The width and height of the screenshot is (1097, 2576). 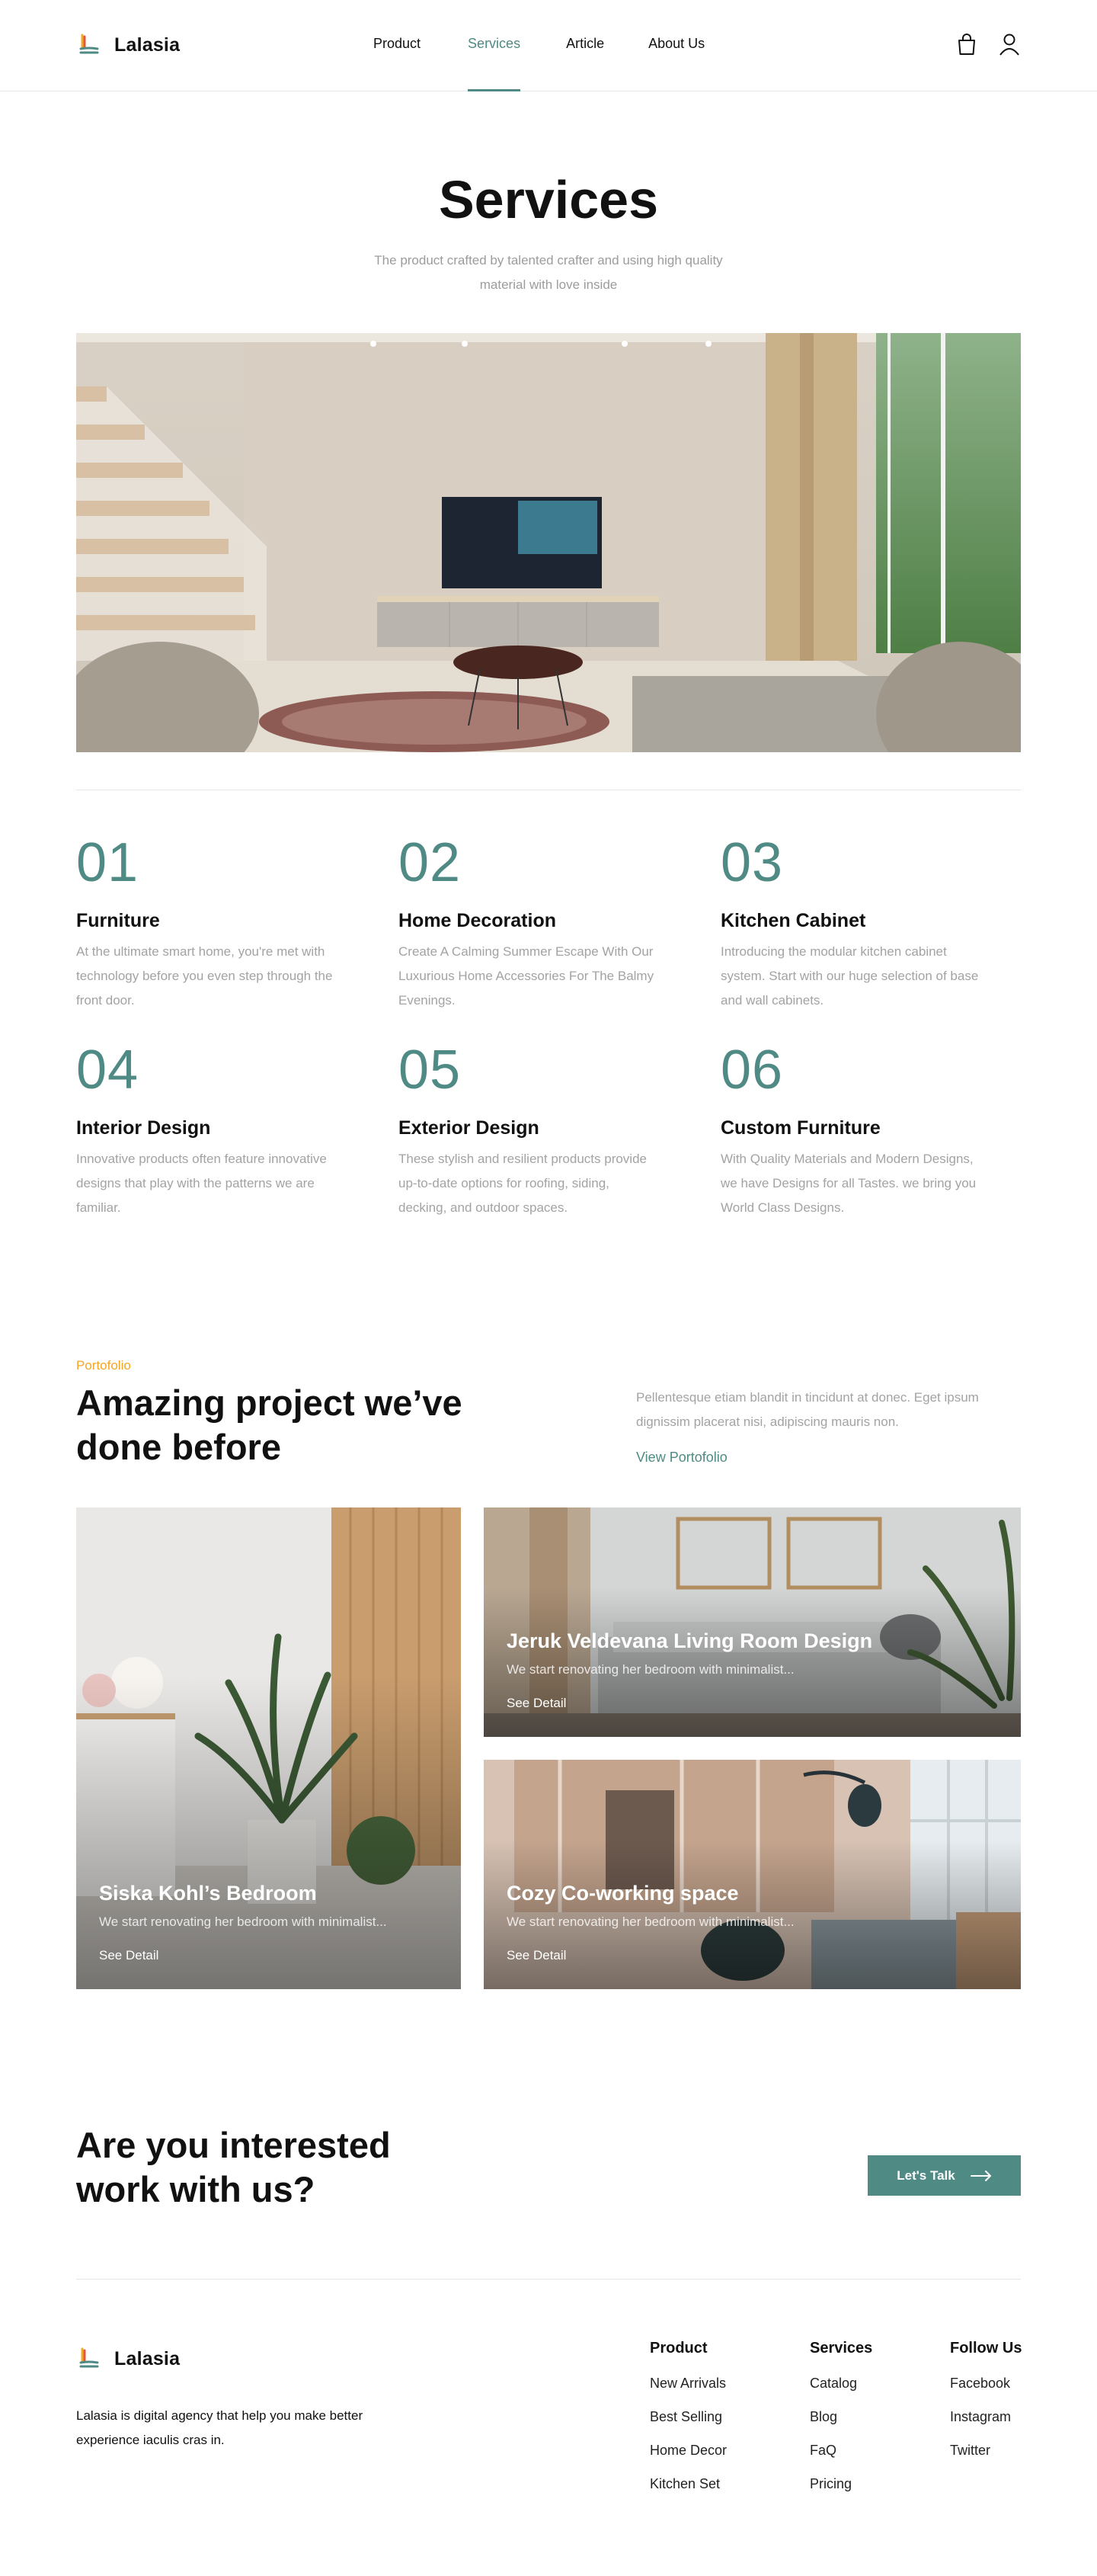 I want to click on footer-column-title: Follow Us, so click(x=986, y=2348).